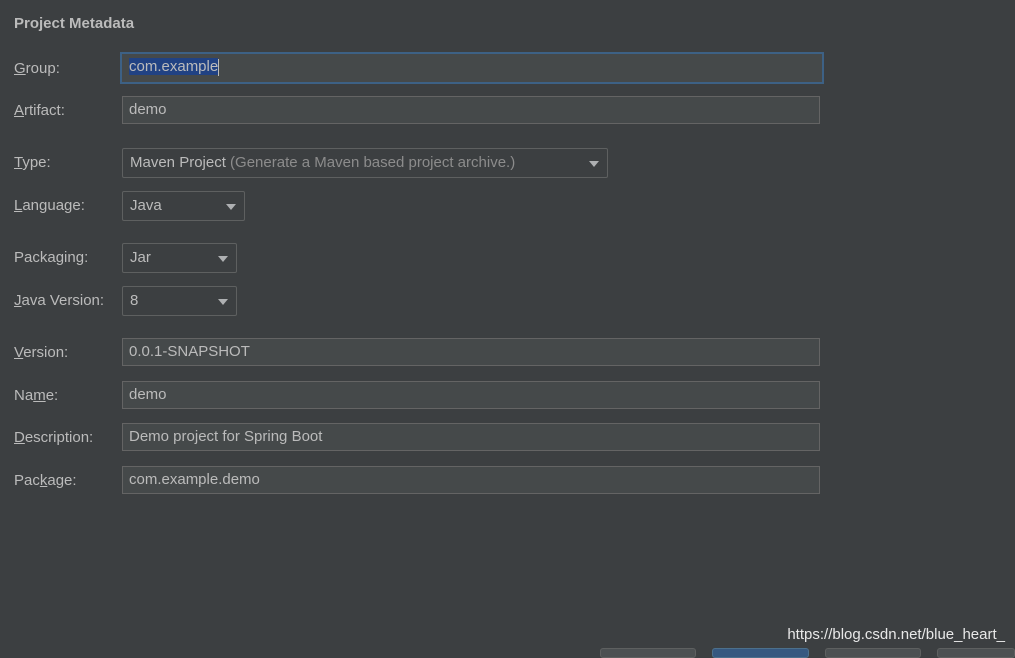 Image resolution: width=1015 pixels, height=658 pixels. I want to click on version-row: Version: 0.0.1-SNAPSHOT, so click(507, 353).